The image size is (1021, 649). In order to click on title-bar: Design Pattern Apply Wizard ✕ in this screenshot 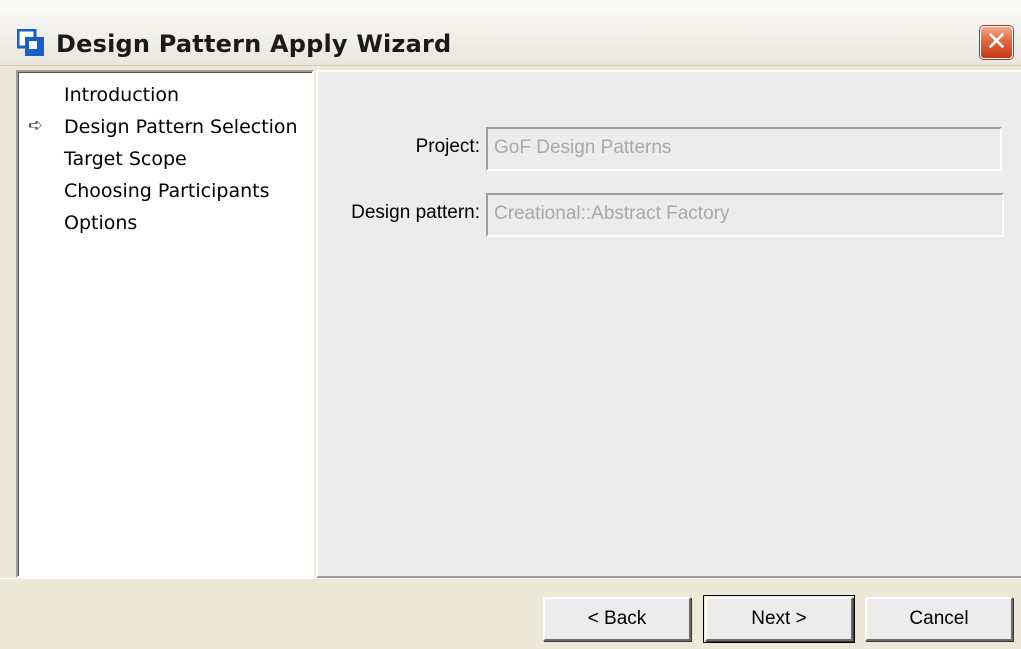, I will do `click(510, 33)`.